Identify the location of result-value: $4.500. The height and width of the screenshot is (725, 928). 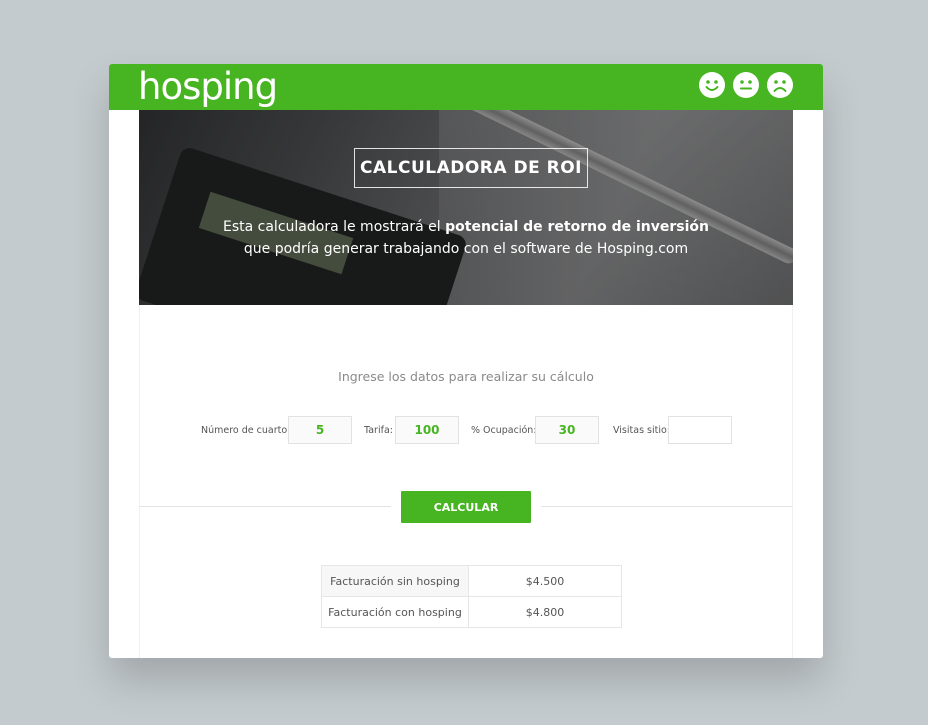
(545, 581).